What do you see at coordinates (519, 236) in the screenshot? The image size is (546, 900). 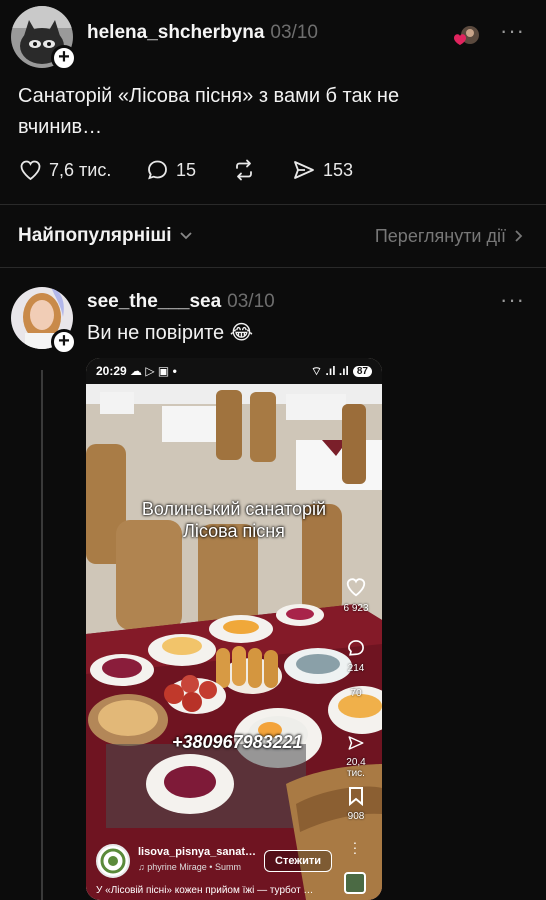 I see `chevron-right-icon` at bounding box center [519, 236].